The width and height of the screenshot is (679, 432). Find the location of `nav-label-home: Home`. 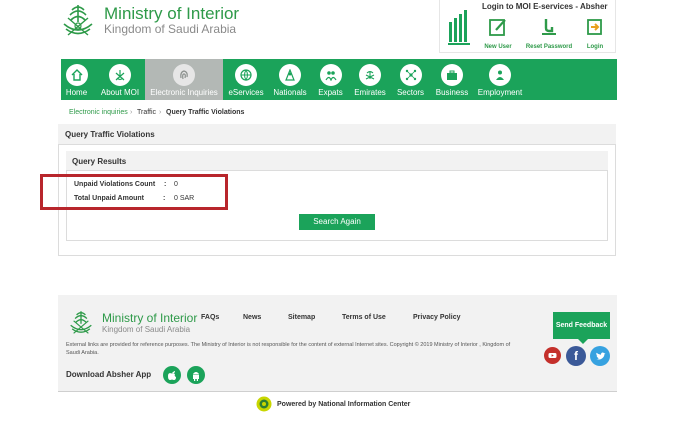

nav-label-home: Home is located at coordinates (76, 92).